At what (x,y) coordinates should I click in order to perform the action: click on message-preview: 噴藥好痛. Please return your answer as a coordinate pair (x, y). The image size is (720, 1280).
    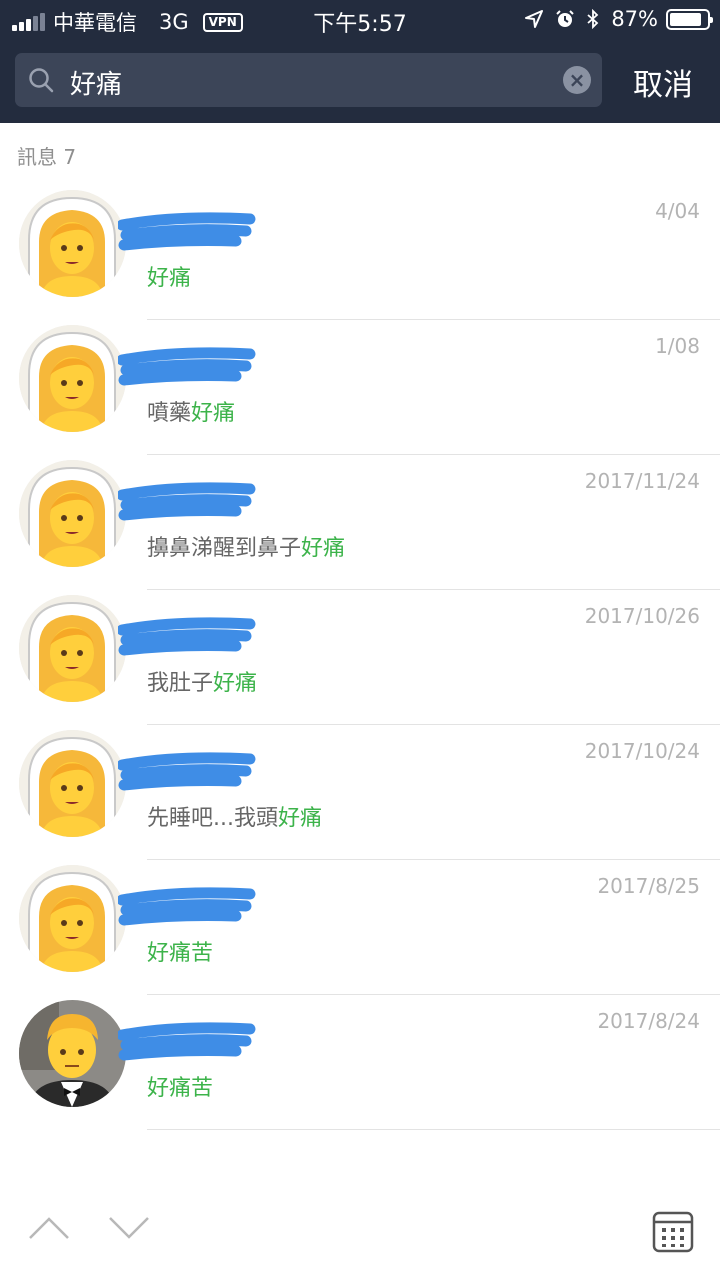
    Looking at the image, I should click on (191, 411).